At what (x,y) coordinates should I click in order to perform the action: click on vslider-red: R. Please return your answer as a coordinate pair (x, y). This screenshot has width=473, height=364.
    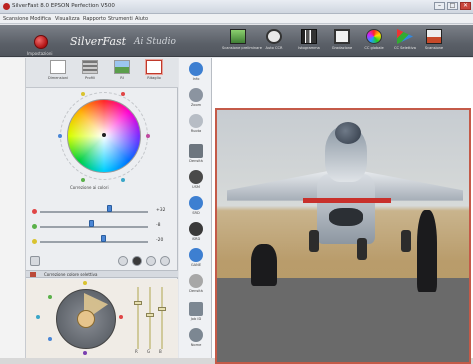
    Looking at the image, I should click on (138, 320).